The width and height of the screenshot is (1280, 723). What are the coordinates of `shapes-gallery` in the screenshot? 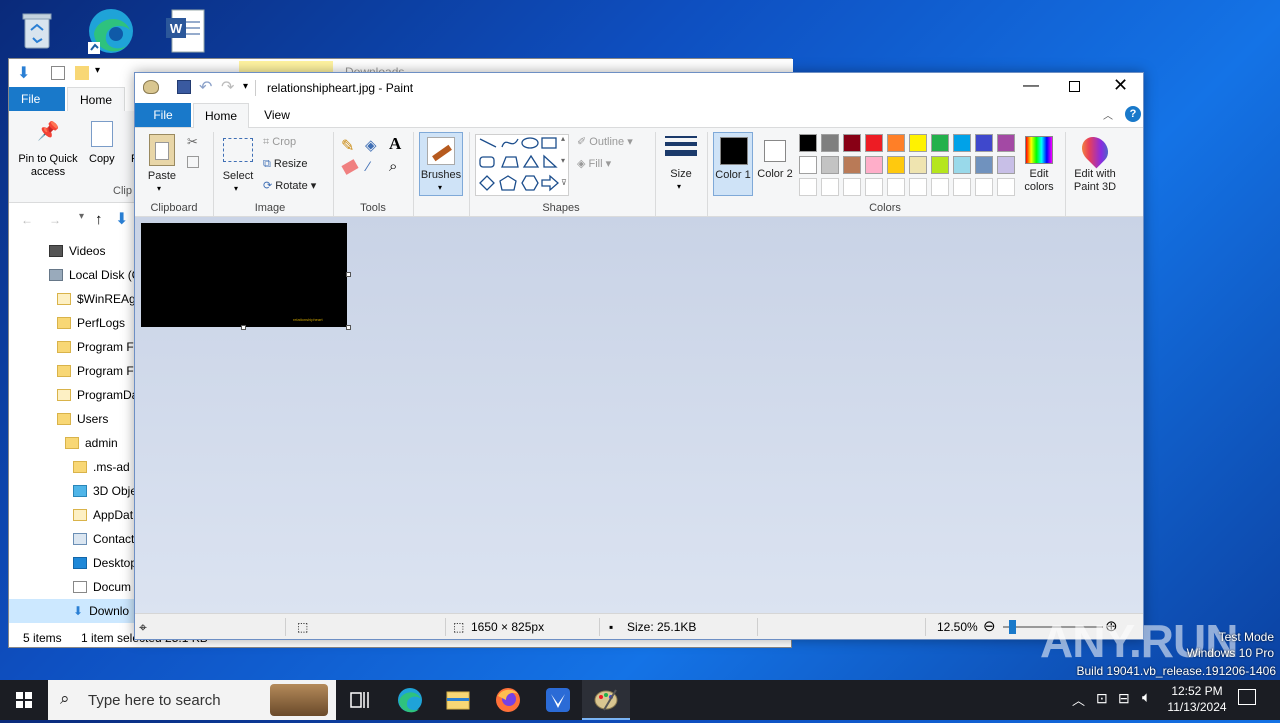 It's located at (522, 165).